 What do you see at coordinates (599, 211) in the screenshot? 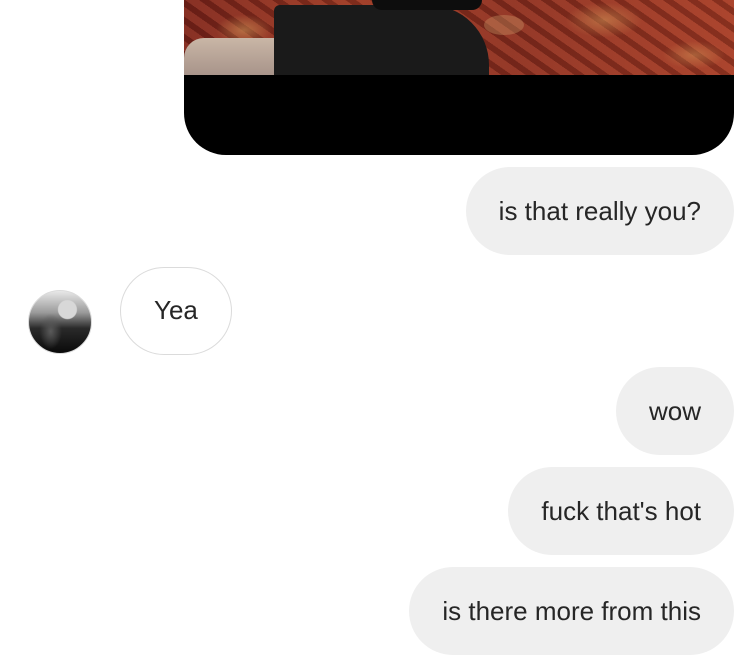
I see `sent-message-bubble: is that really you?` at bounding box center [599, 211].